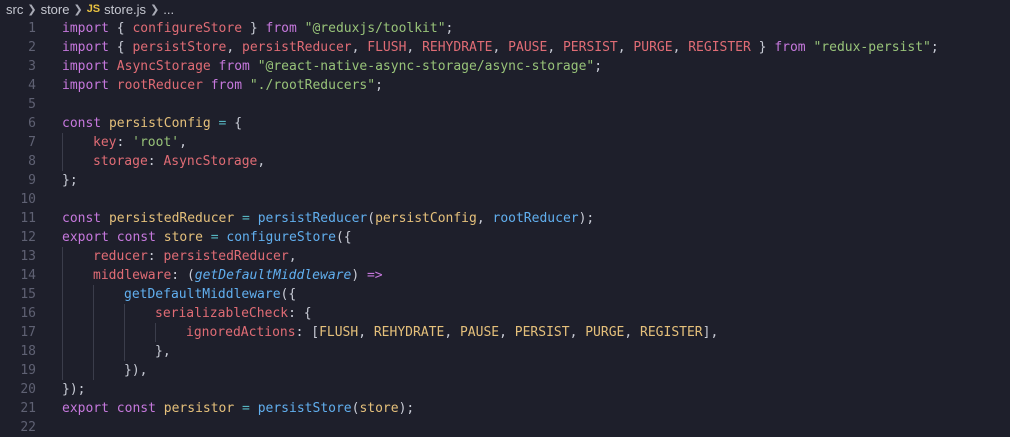 The height and width of the screenshot is (437, 1010). What do you see at coordinates (343, 237) in the screenshot?
I see `code-token: ({` at bounding box center [343, 237].